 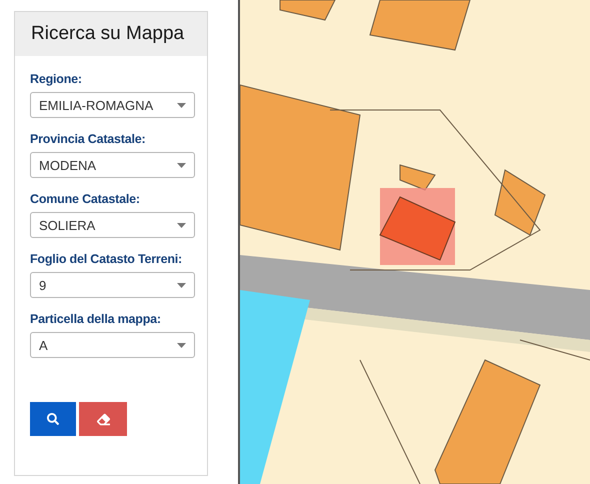 What do you see at coordinates (112, 285) in the screenshot?
I see `dropdown: 9` at bounding box center [112, 285].